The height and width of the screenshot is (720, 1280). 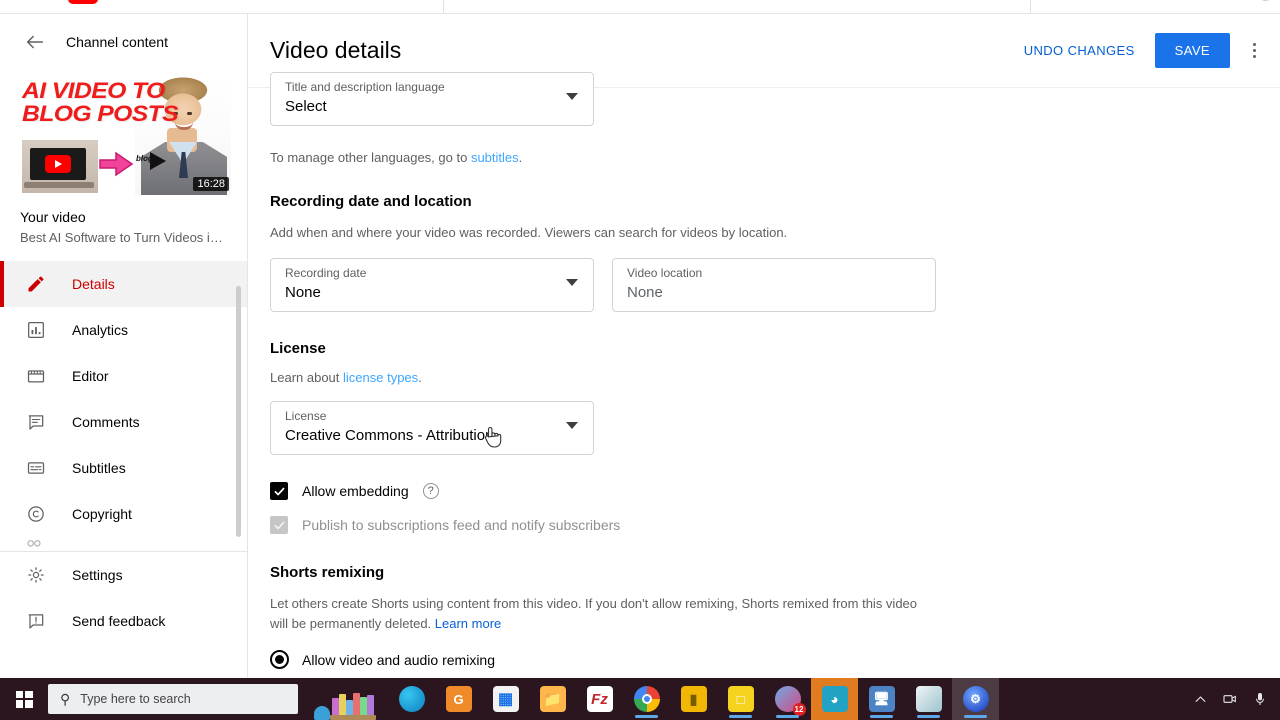 What do you see at coordinates (1260, 699) in the screenshot?
I see `microphone-icon` at bounding box center [1260, 699].